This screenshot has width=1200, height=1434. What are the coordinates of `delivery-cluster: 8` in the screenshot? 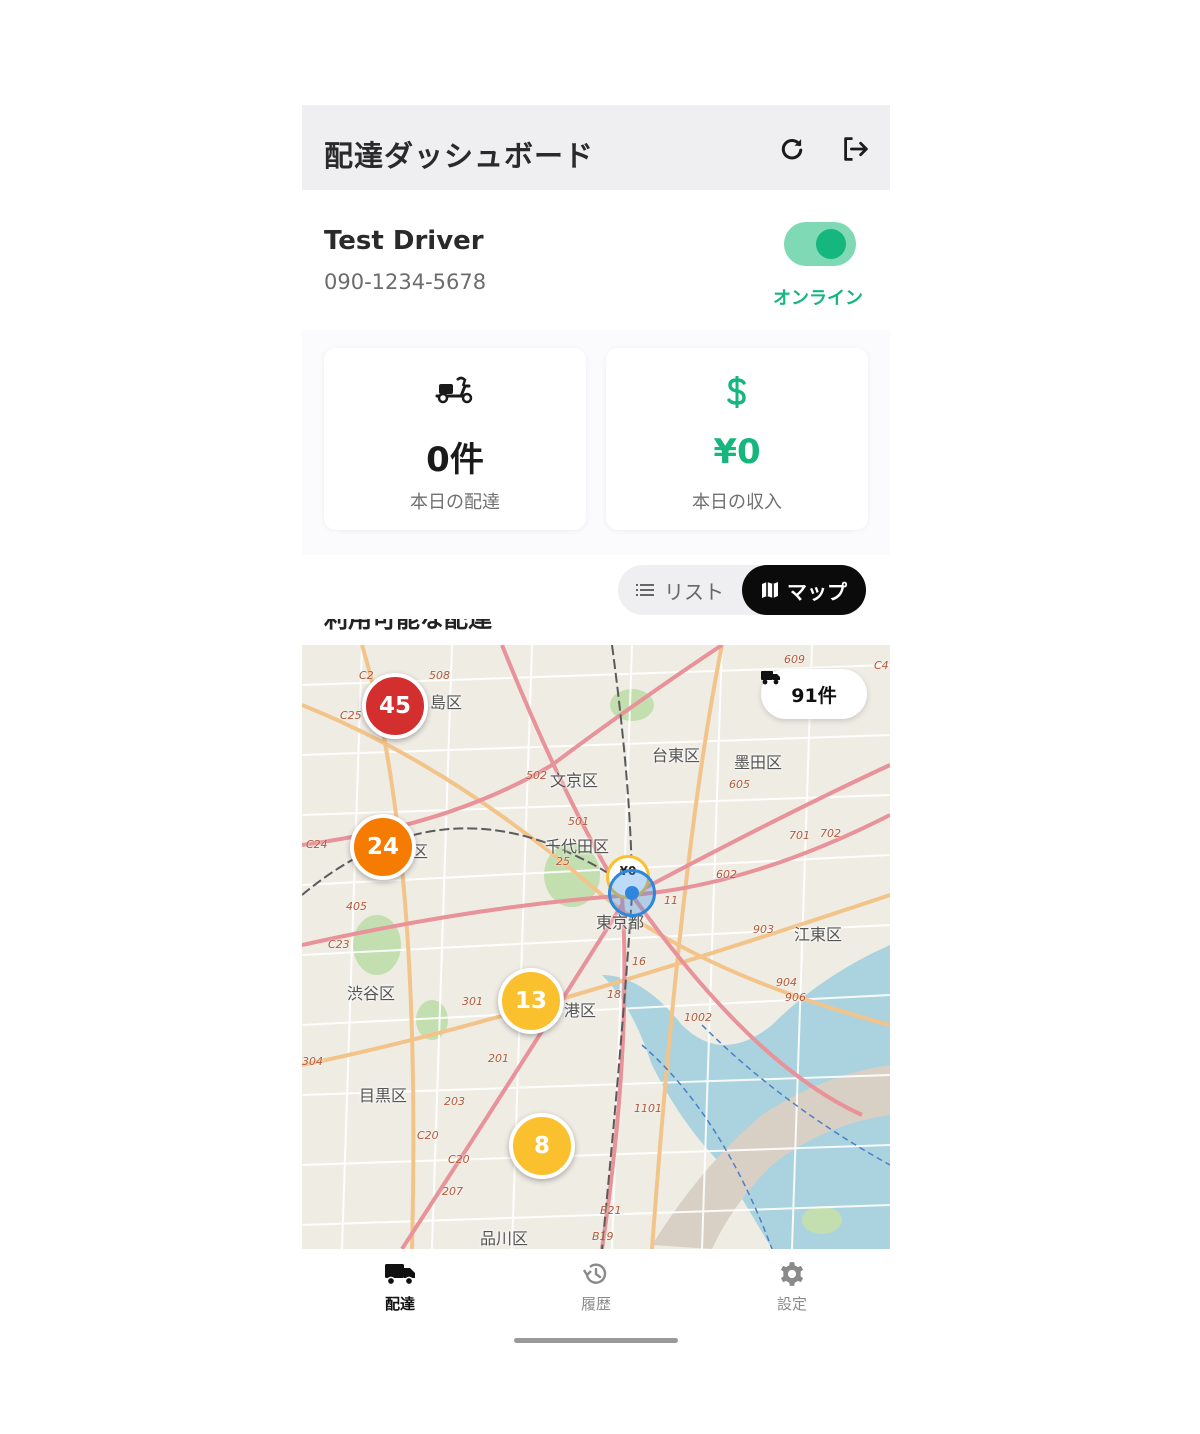 It's located at (542, 1146).